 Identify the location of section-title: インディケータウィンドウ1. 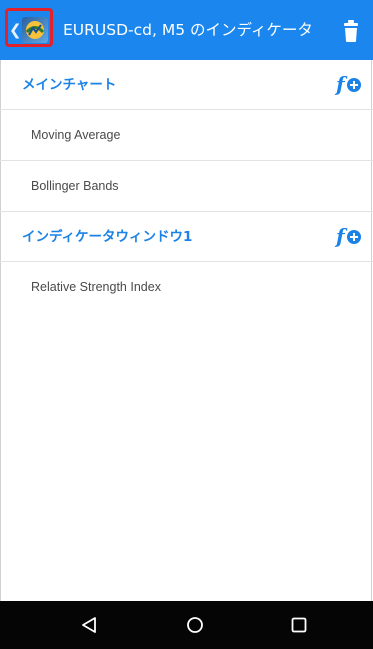
(107, 237).